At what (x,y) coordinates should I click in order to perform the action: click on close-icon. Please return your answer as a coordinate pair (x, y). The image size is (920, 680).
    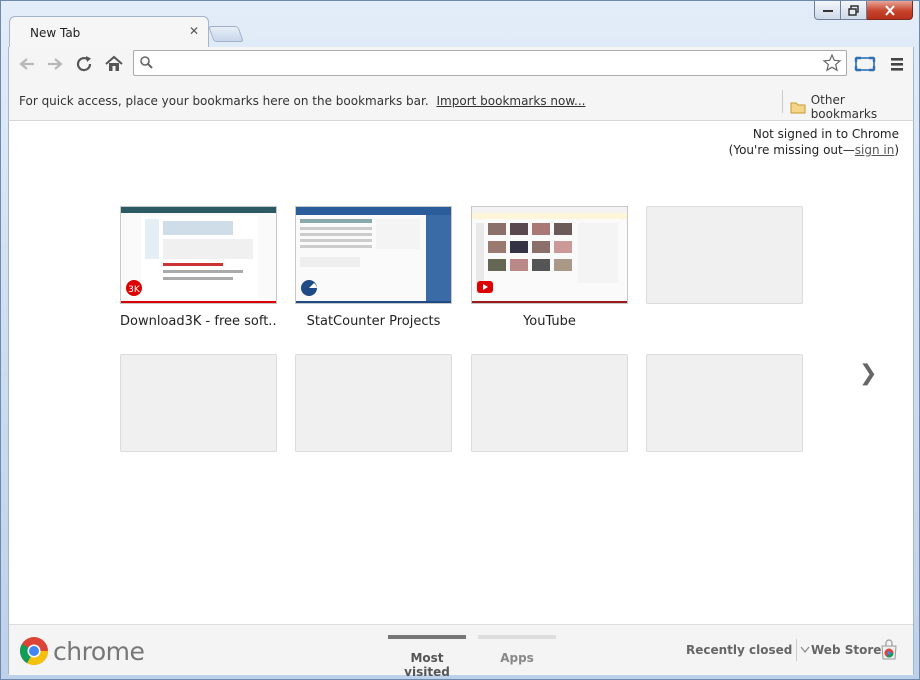
    Looking at the image, I should click on (889, 10).